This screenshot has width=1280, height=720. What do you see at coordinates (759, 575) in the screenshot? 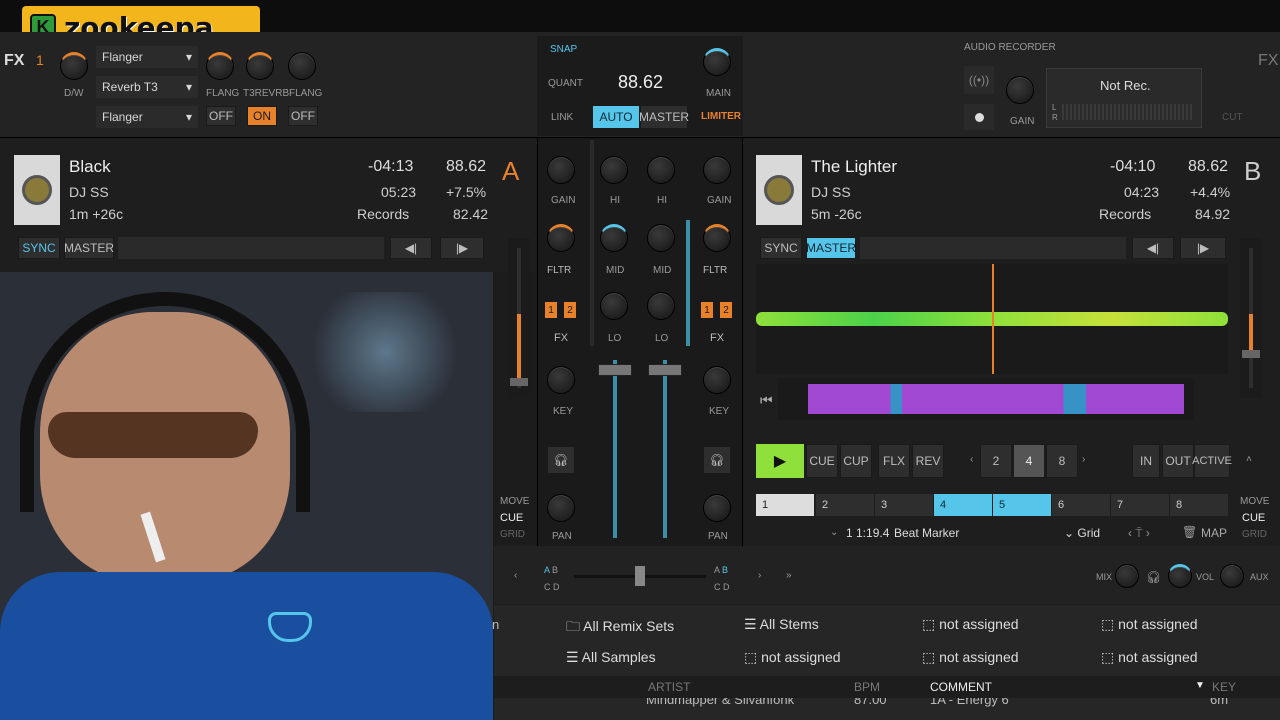
I see `crossfader-next: ›` at bounding box center [759, 575].